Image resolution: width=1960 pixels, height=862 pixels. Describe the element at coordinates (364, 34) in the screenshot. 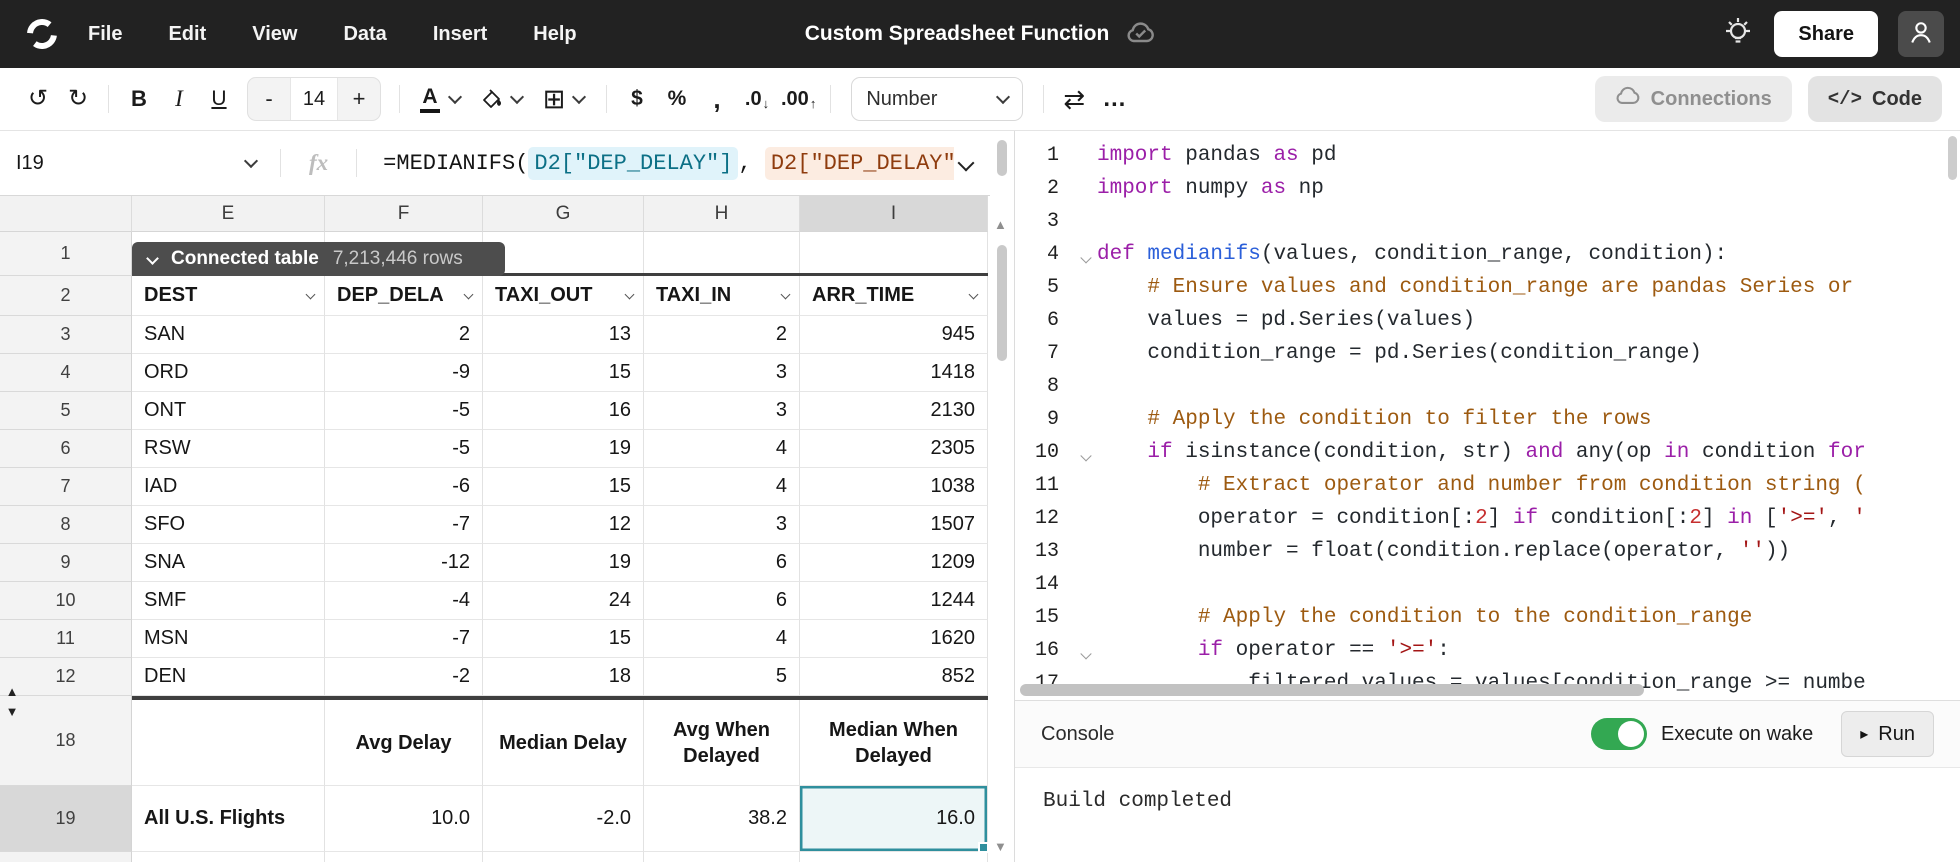

I see `menu-data: Data` at that location.